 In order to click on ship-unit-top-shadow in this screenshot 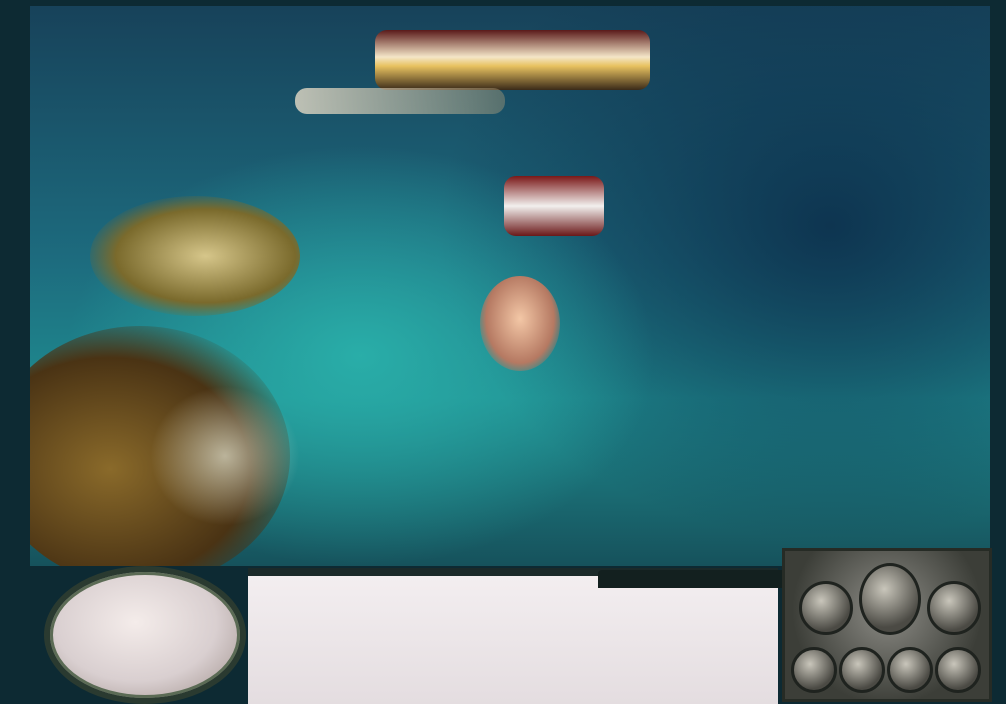, I will do `click(400, 101)`.